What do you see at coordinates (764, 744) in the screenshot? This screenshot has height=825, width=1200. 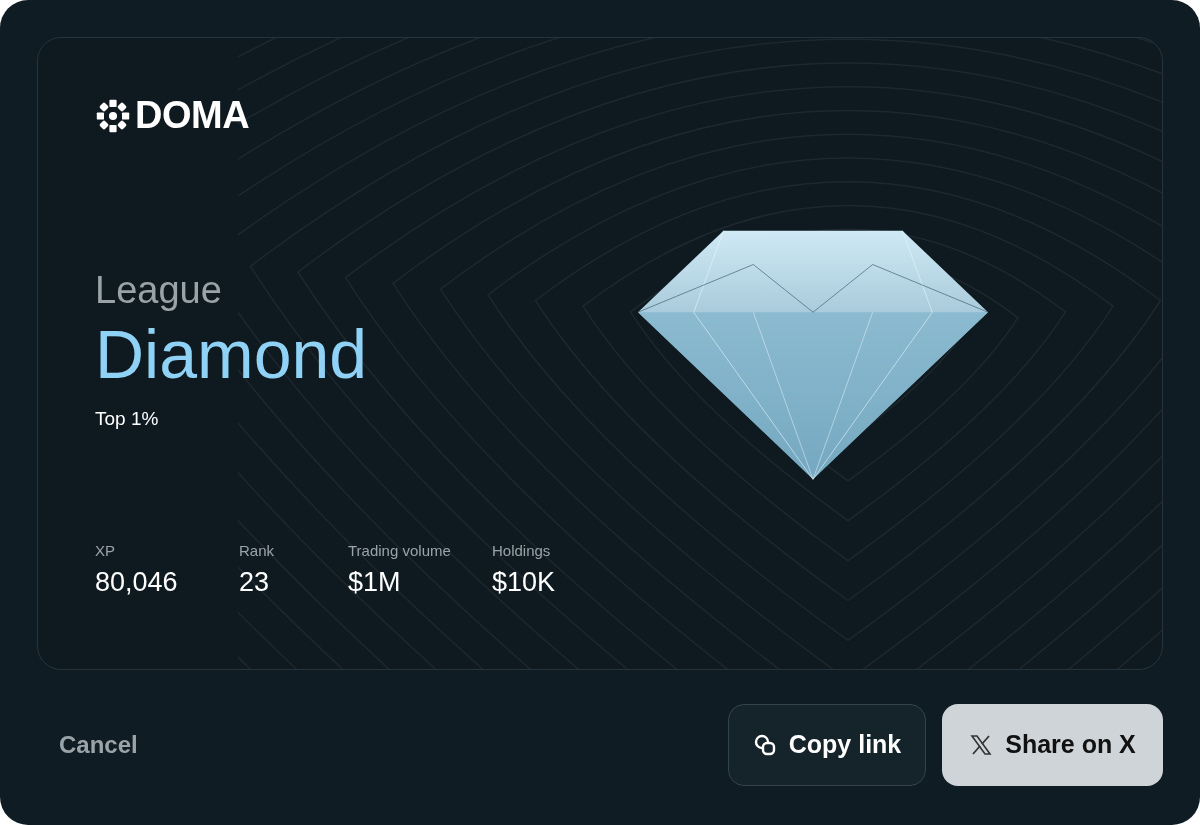 I see `copy-icon` at bounding box center [764, 744].